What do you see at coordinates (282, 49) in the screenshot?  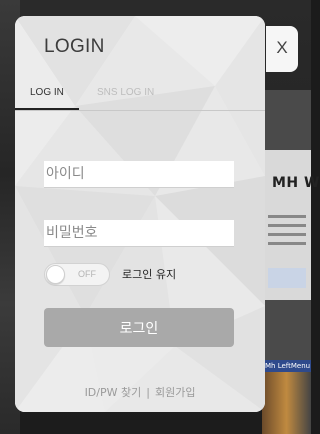 I see `close-button: X` at bounding box center [282, 49].